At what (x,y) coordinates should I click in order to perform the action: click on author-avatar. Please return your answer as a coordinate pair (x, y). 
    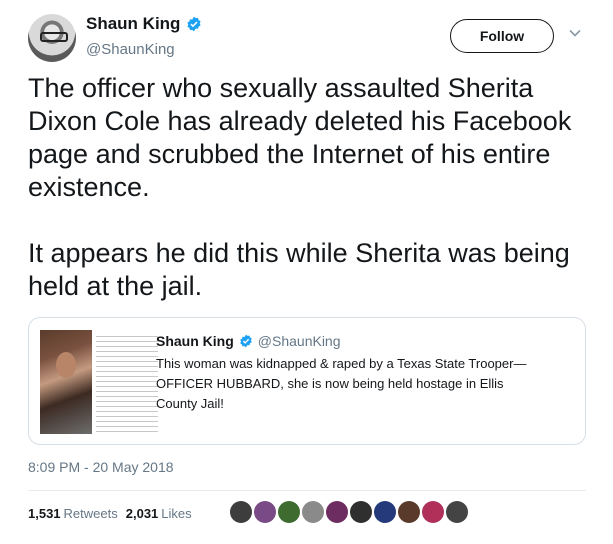
    Looking at the image, I should click on (52, 38).